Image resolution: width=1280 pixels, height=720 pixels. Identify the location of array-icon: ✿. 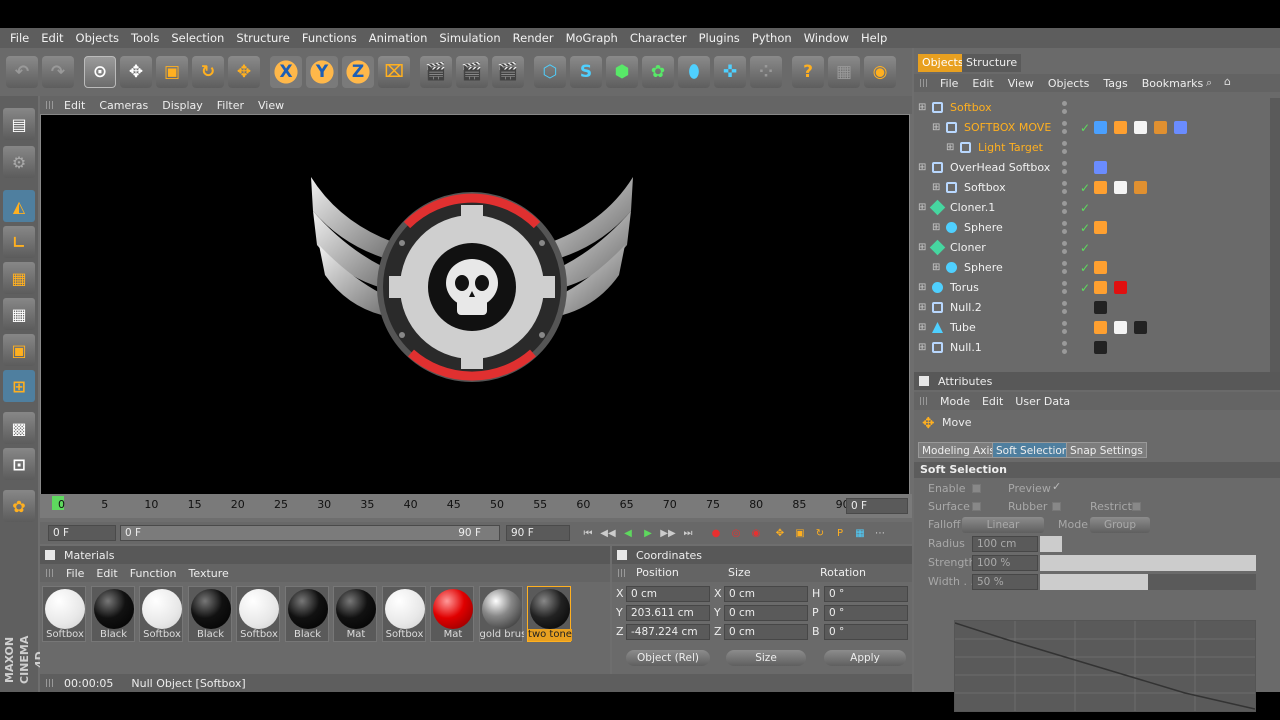
(658, 72).